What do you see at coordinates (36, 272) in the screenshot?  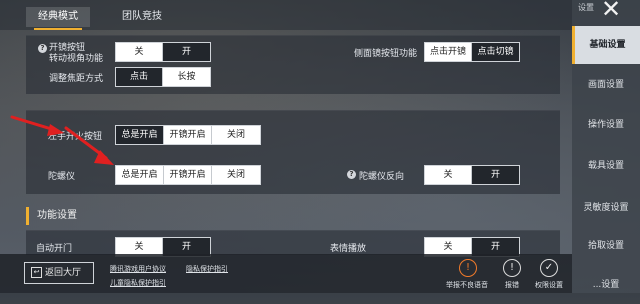 I see `exit-icon: ↩` at bounding box center [36, 272].